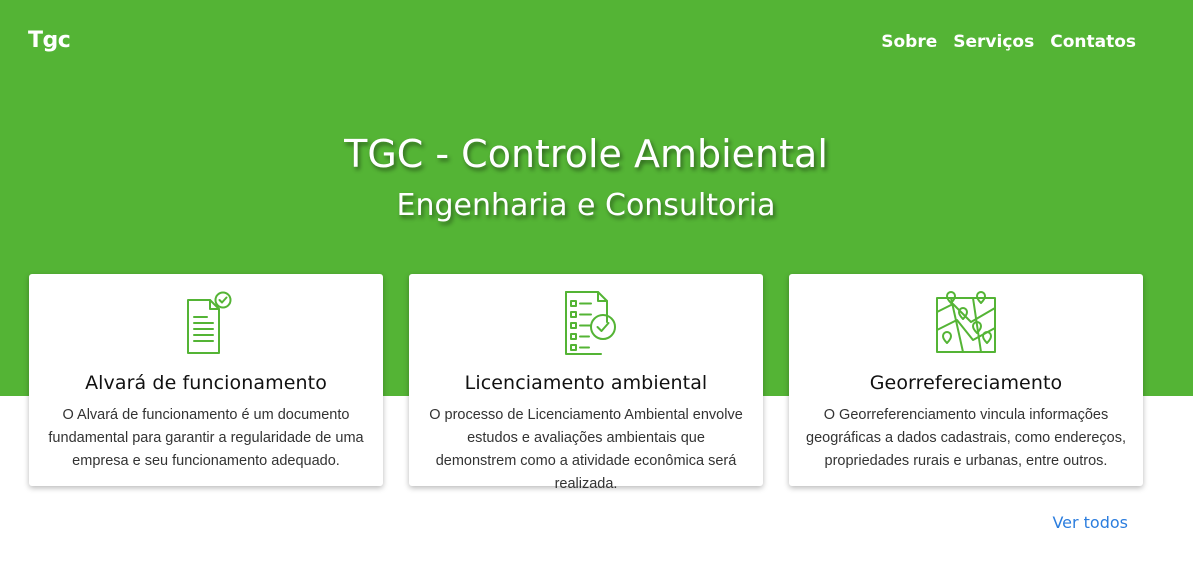 The image size is (1193, 585). What do you see at coordinates (966, 383) in the screenshot?
I see `card-title: Georrefereciamento` at bounding box center [966, 383].